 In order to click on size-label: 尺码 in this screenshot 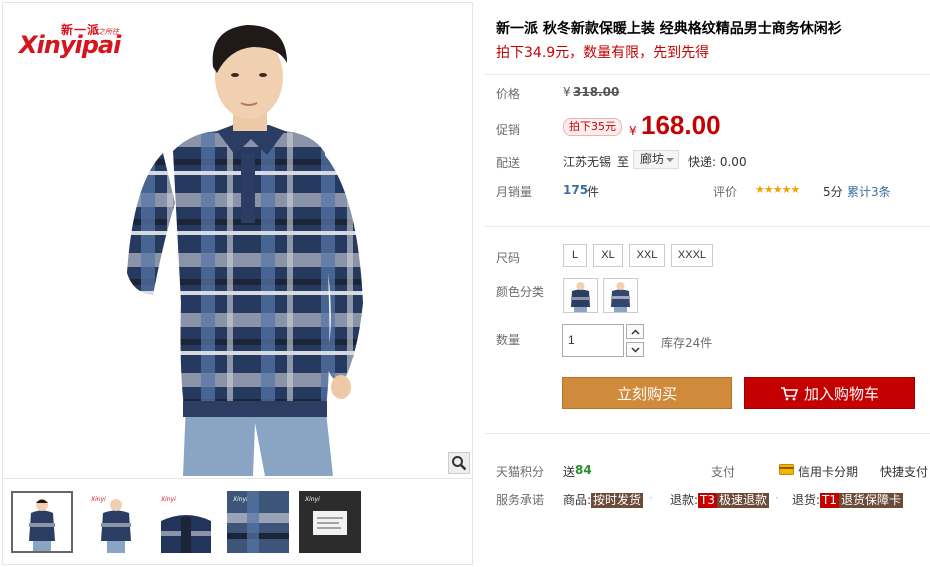, I will do `click(508, 258)`.